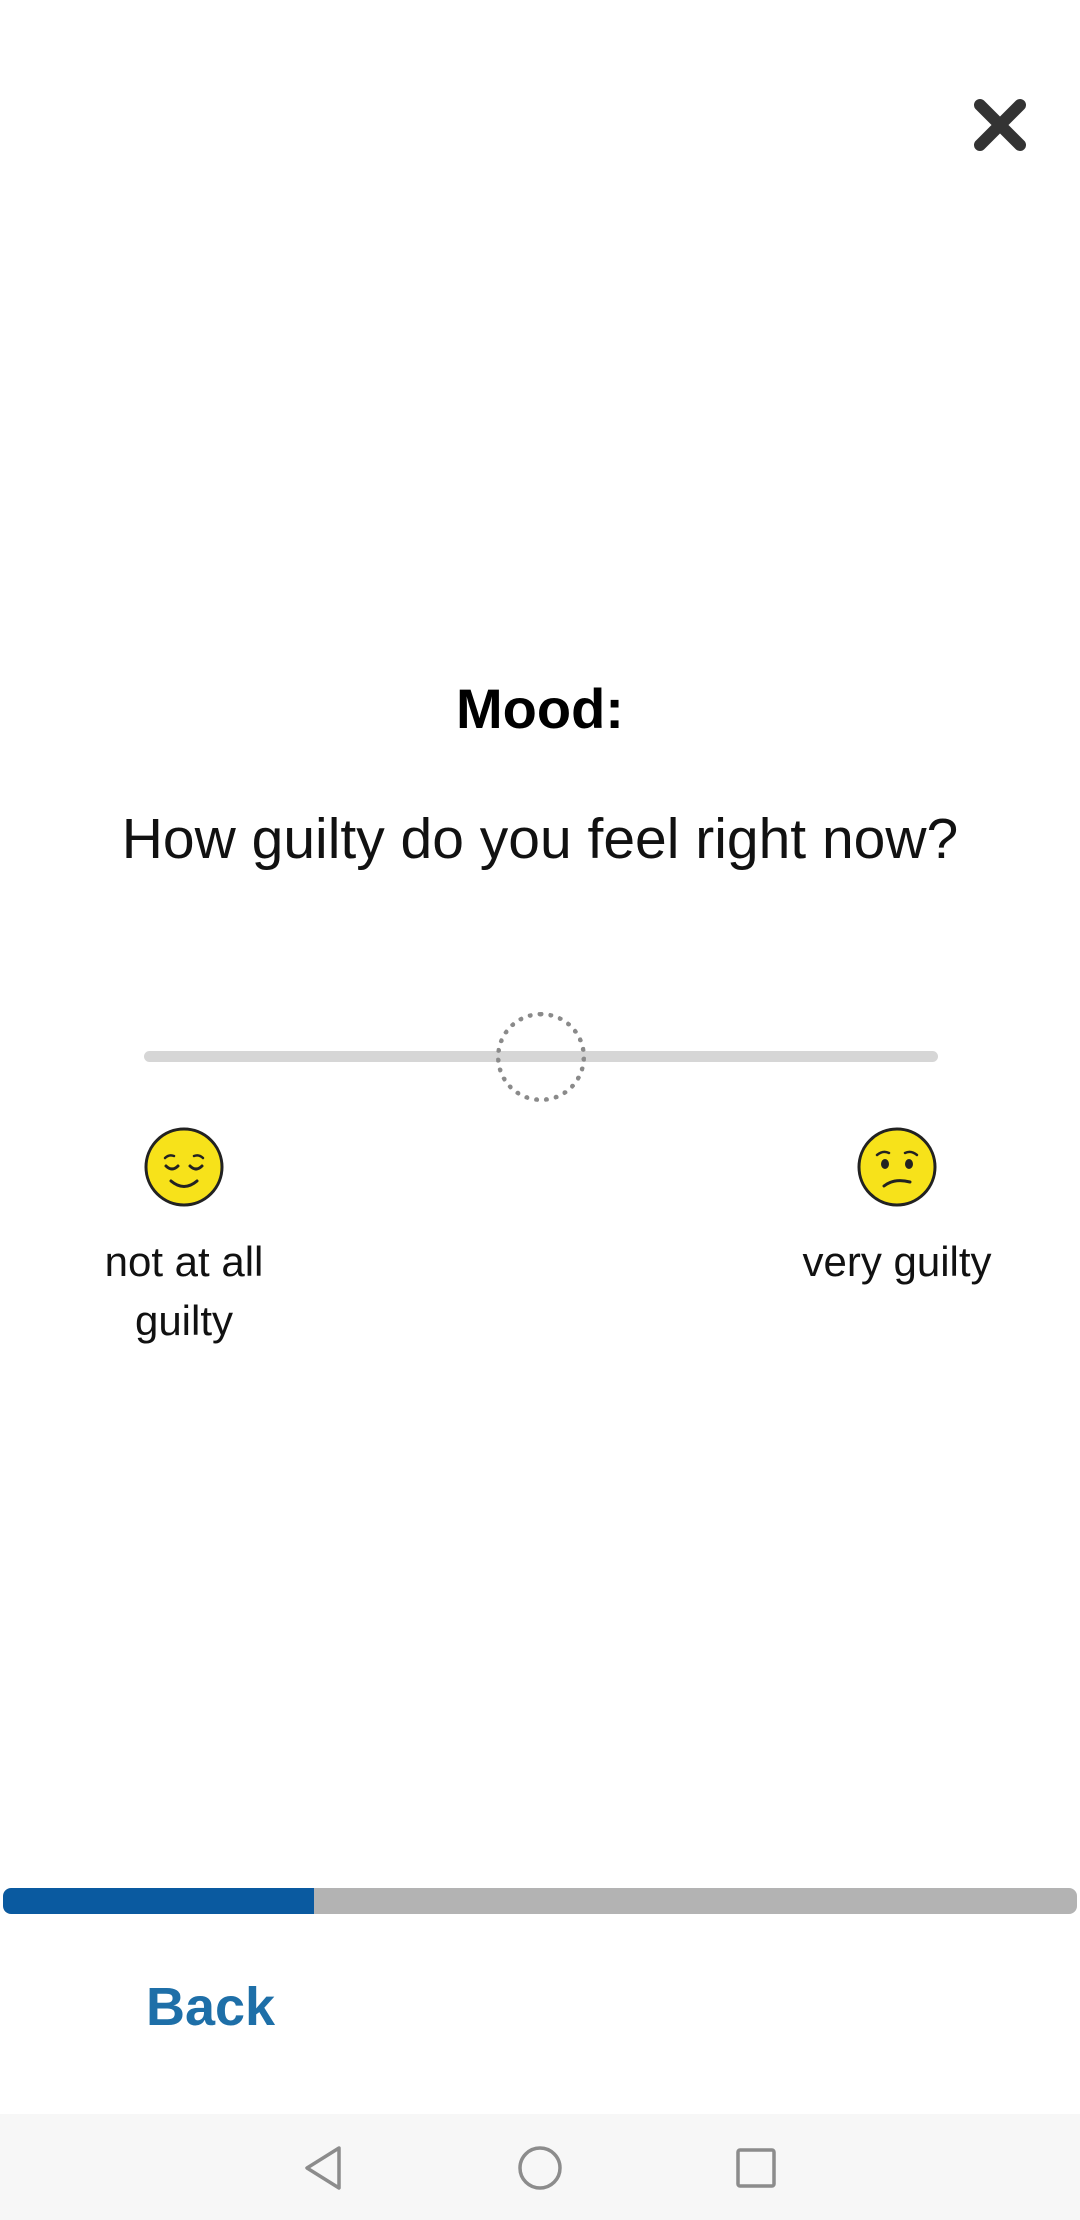  I want to click on slider-min-anchor: not at all guilty, so click(184, 1238).